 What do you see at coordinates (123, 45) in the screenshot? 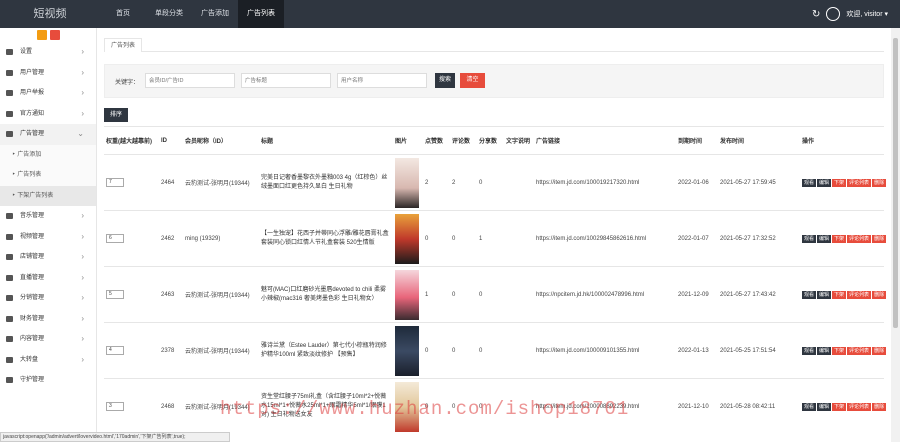
I see `tab-ad-list: 广告列表` at bounding box center [123, 45].